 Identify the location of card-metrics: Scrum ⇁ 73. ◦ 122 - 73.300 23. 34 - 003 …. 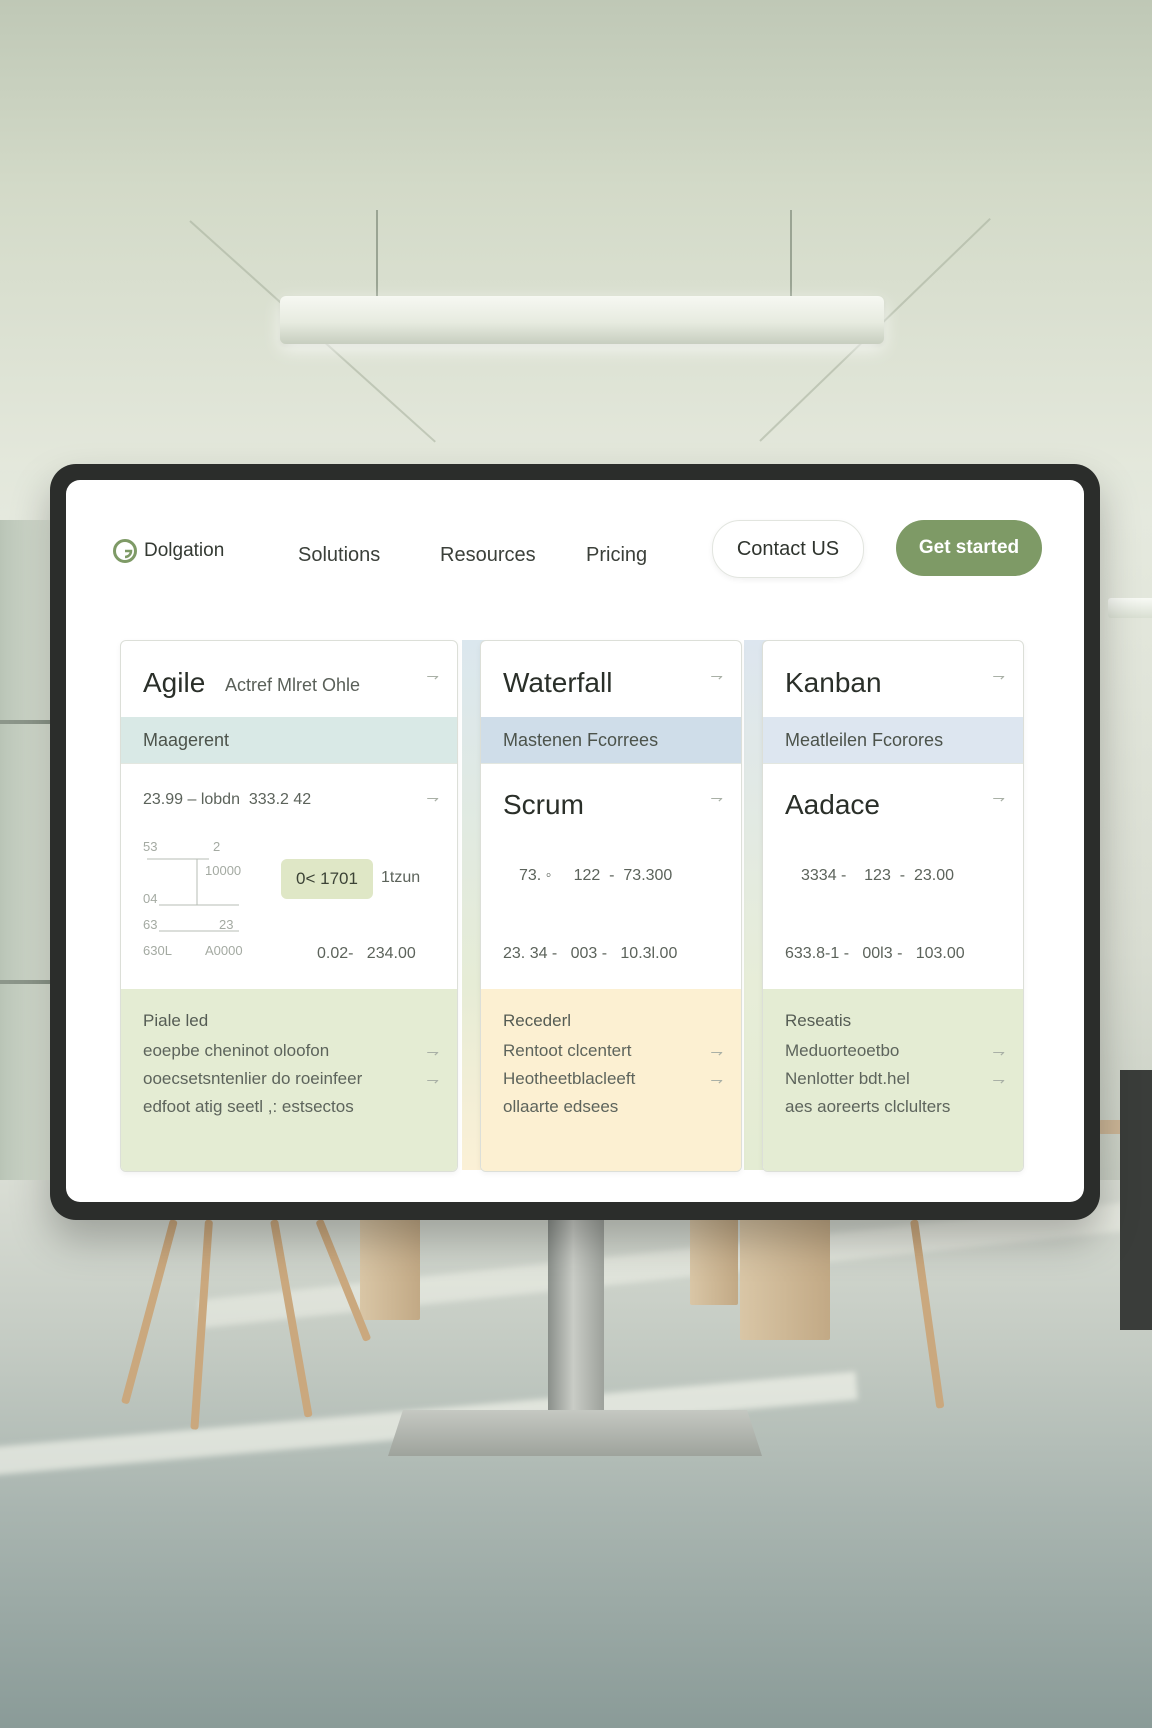
(611, 876).